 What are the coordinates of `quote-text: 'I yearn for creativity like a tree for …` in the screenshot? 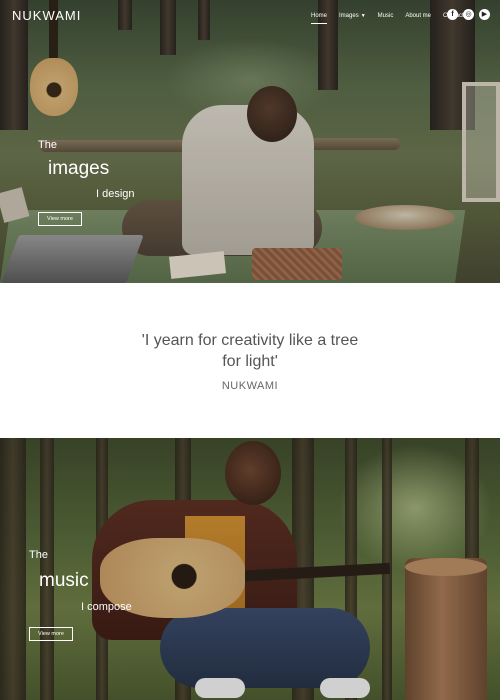 It's located at (250, 351).